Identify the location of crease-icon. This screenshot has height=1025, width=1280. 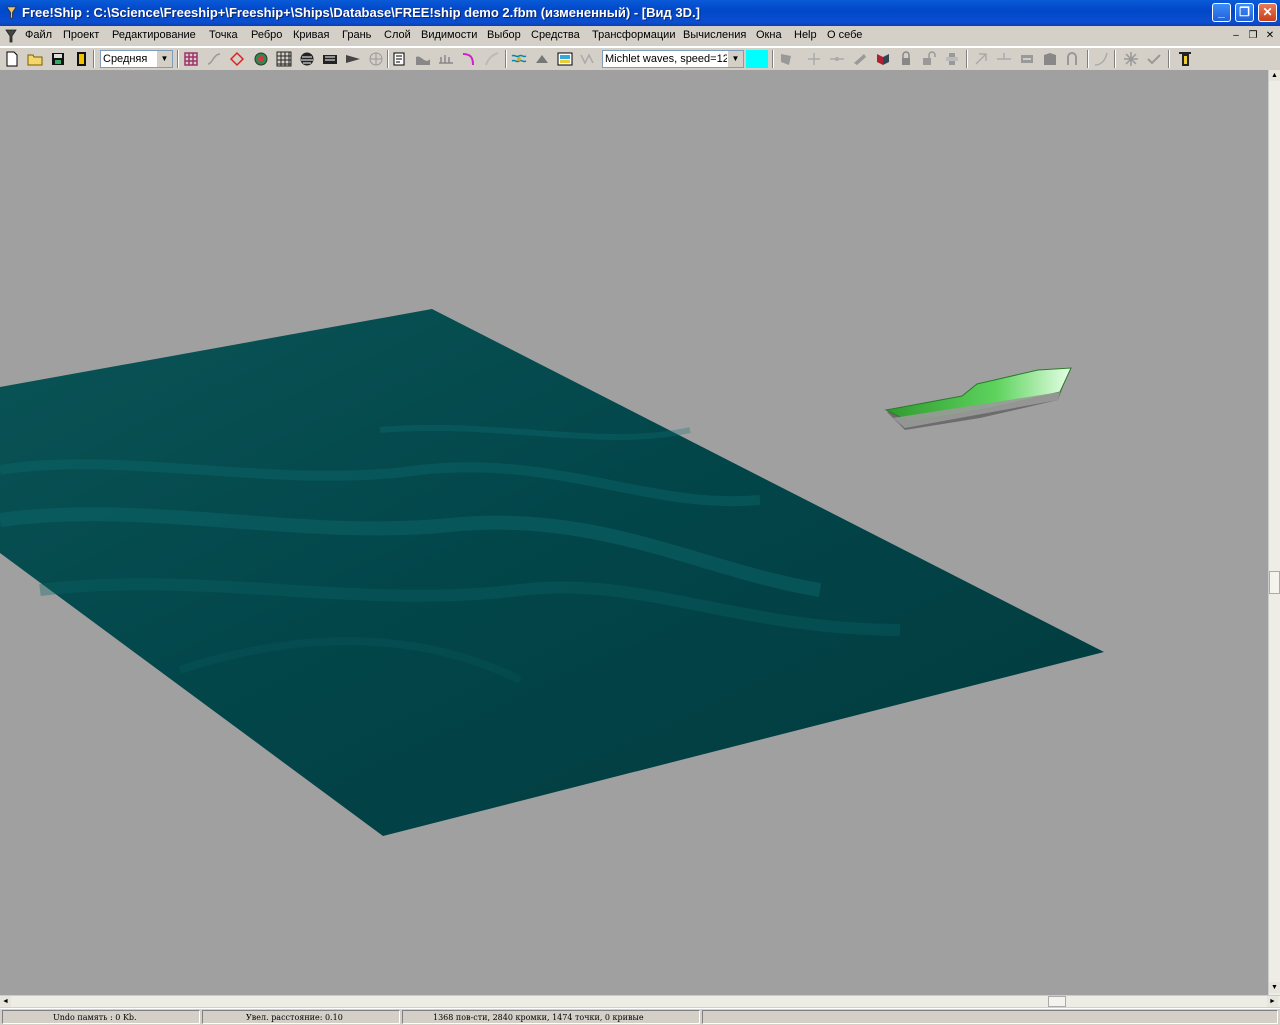
(1050, 59).